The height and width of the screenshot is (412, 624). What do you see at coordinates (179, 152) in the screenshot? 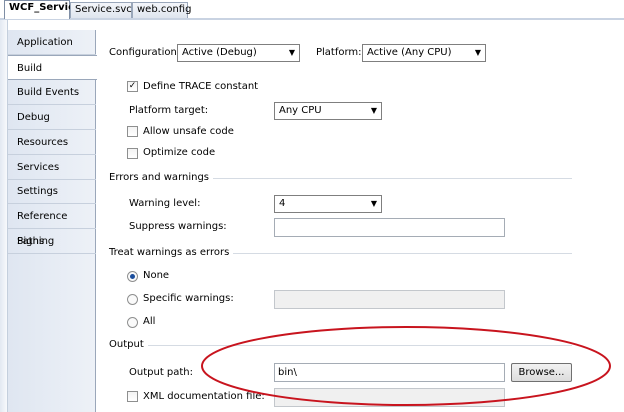
I see `optimize-label: Optimize code` at bounding box center [179, 152].